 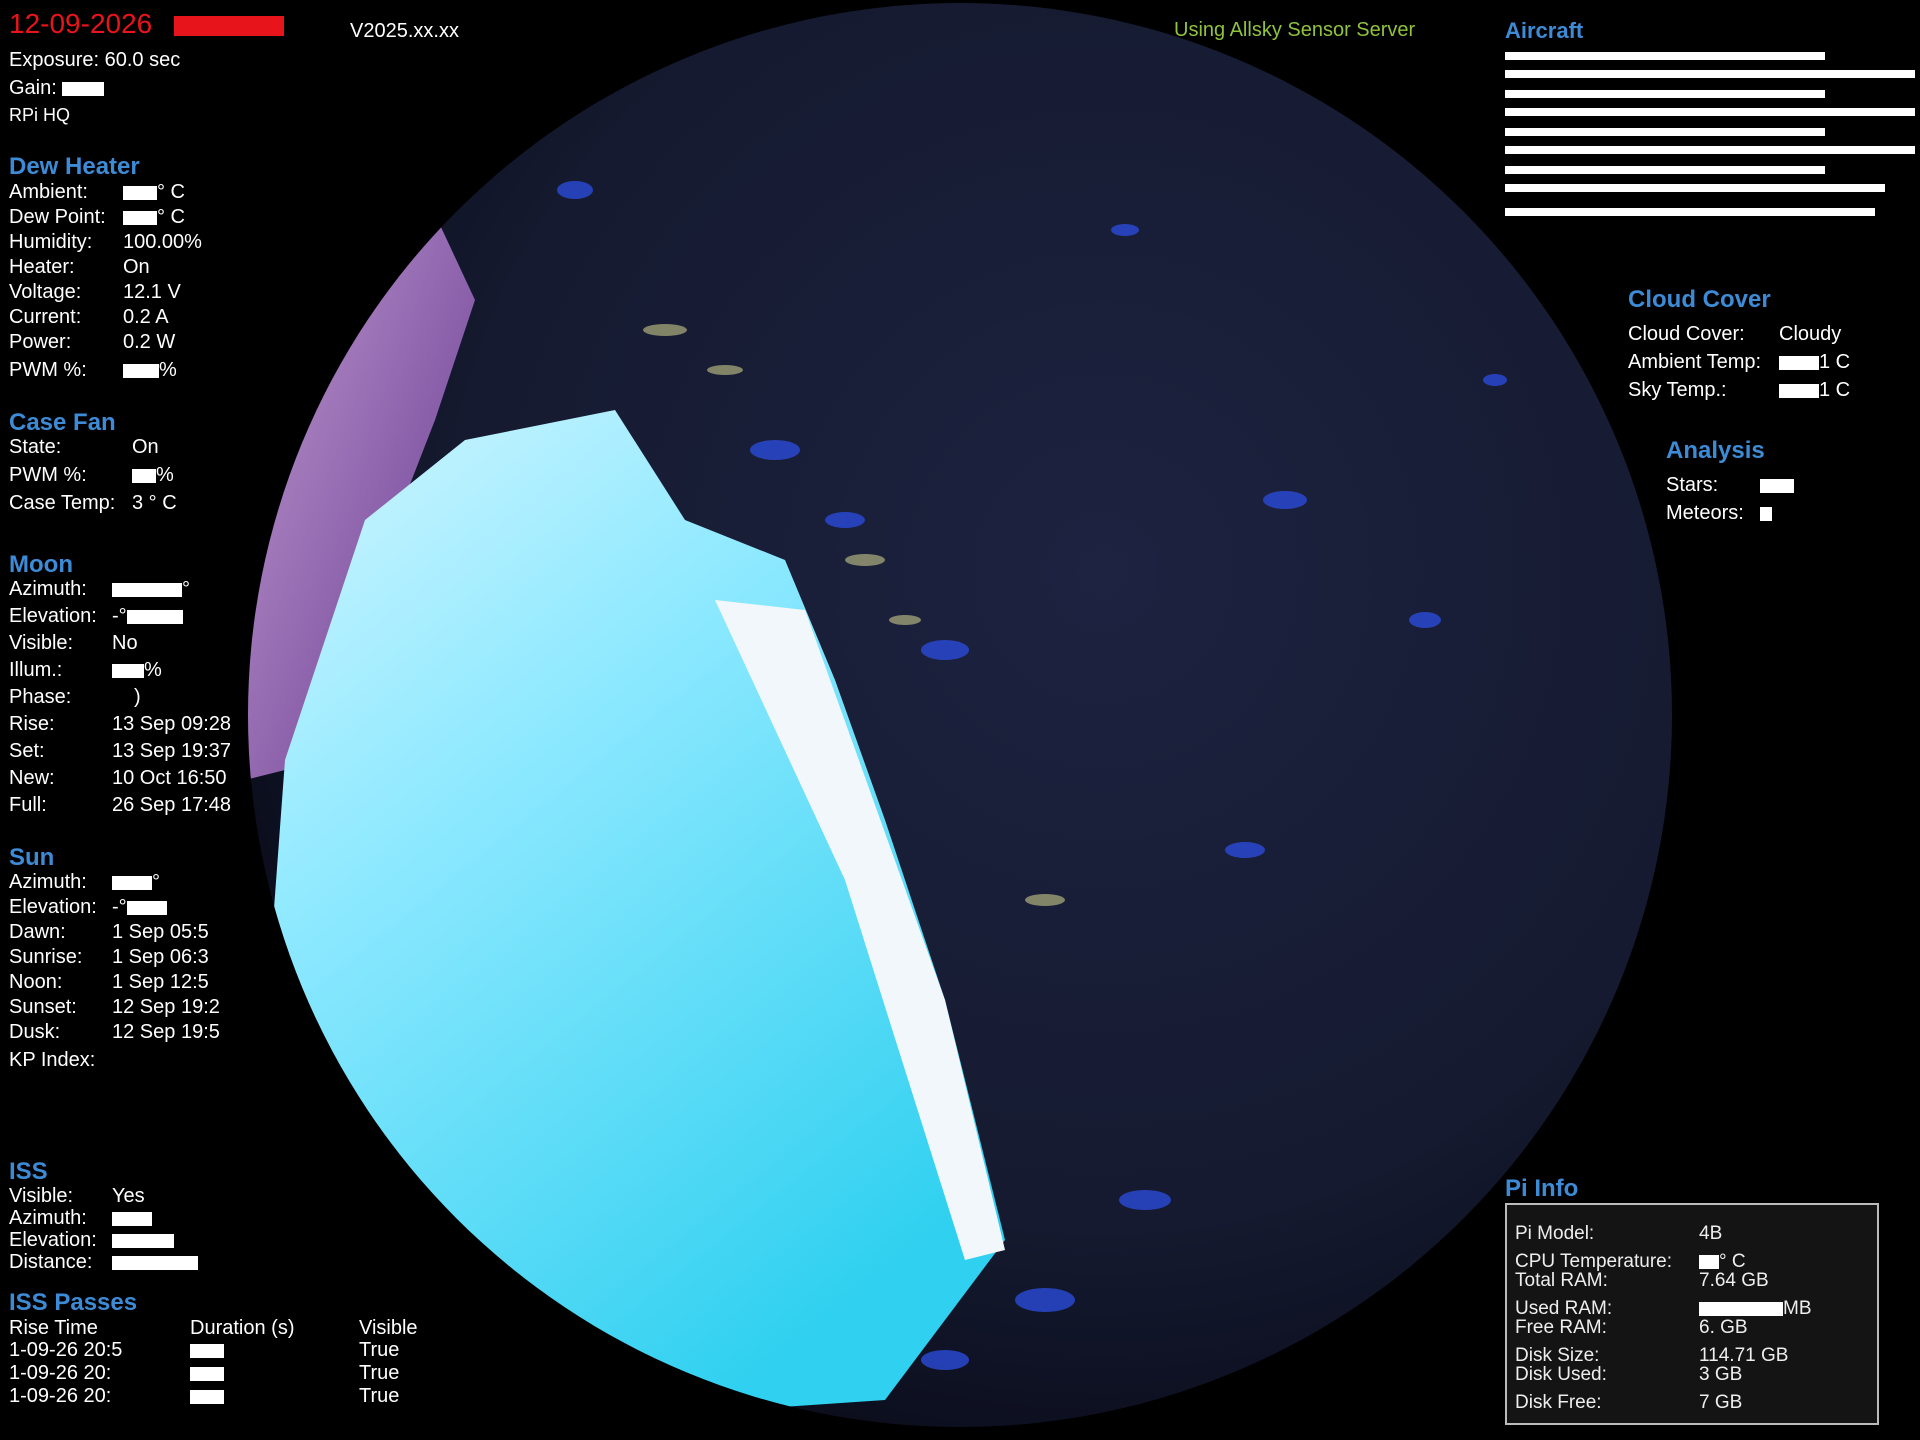 I want to click on row-value: 26 Sep 17:48, so click(x=171, y=805).